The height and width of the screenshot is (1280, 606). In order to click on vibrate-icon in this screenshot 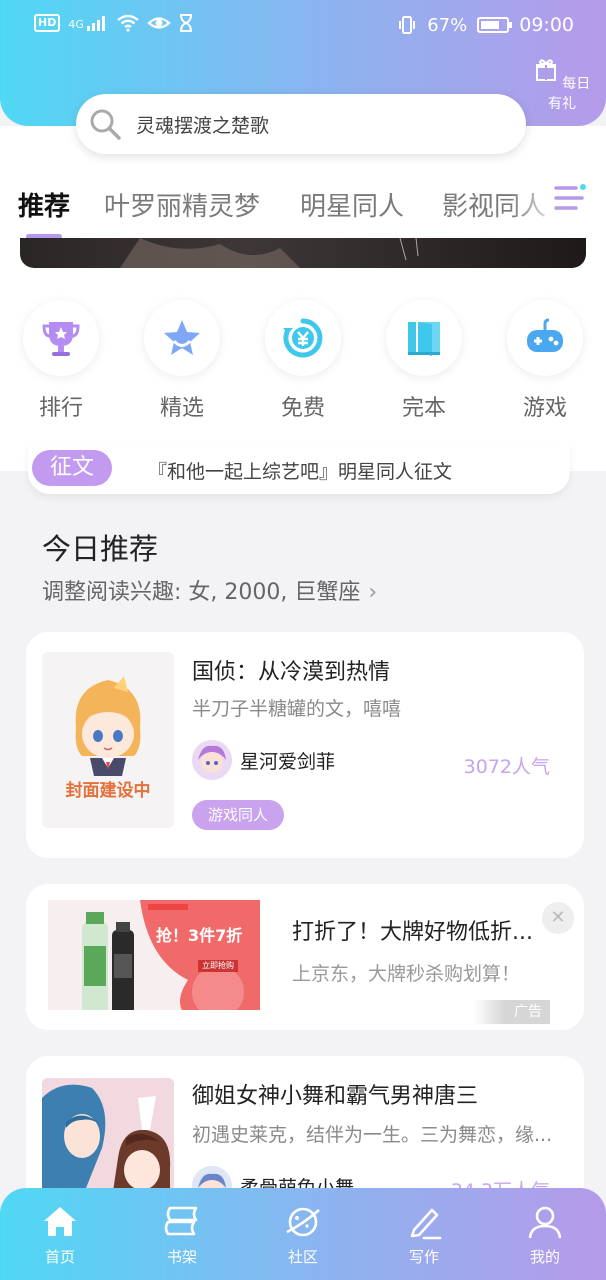, I will do `click(407, 25)`.